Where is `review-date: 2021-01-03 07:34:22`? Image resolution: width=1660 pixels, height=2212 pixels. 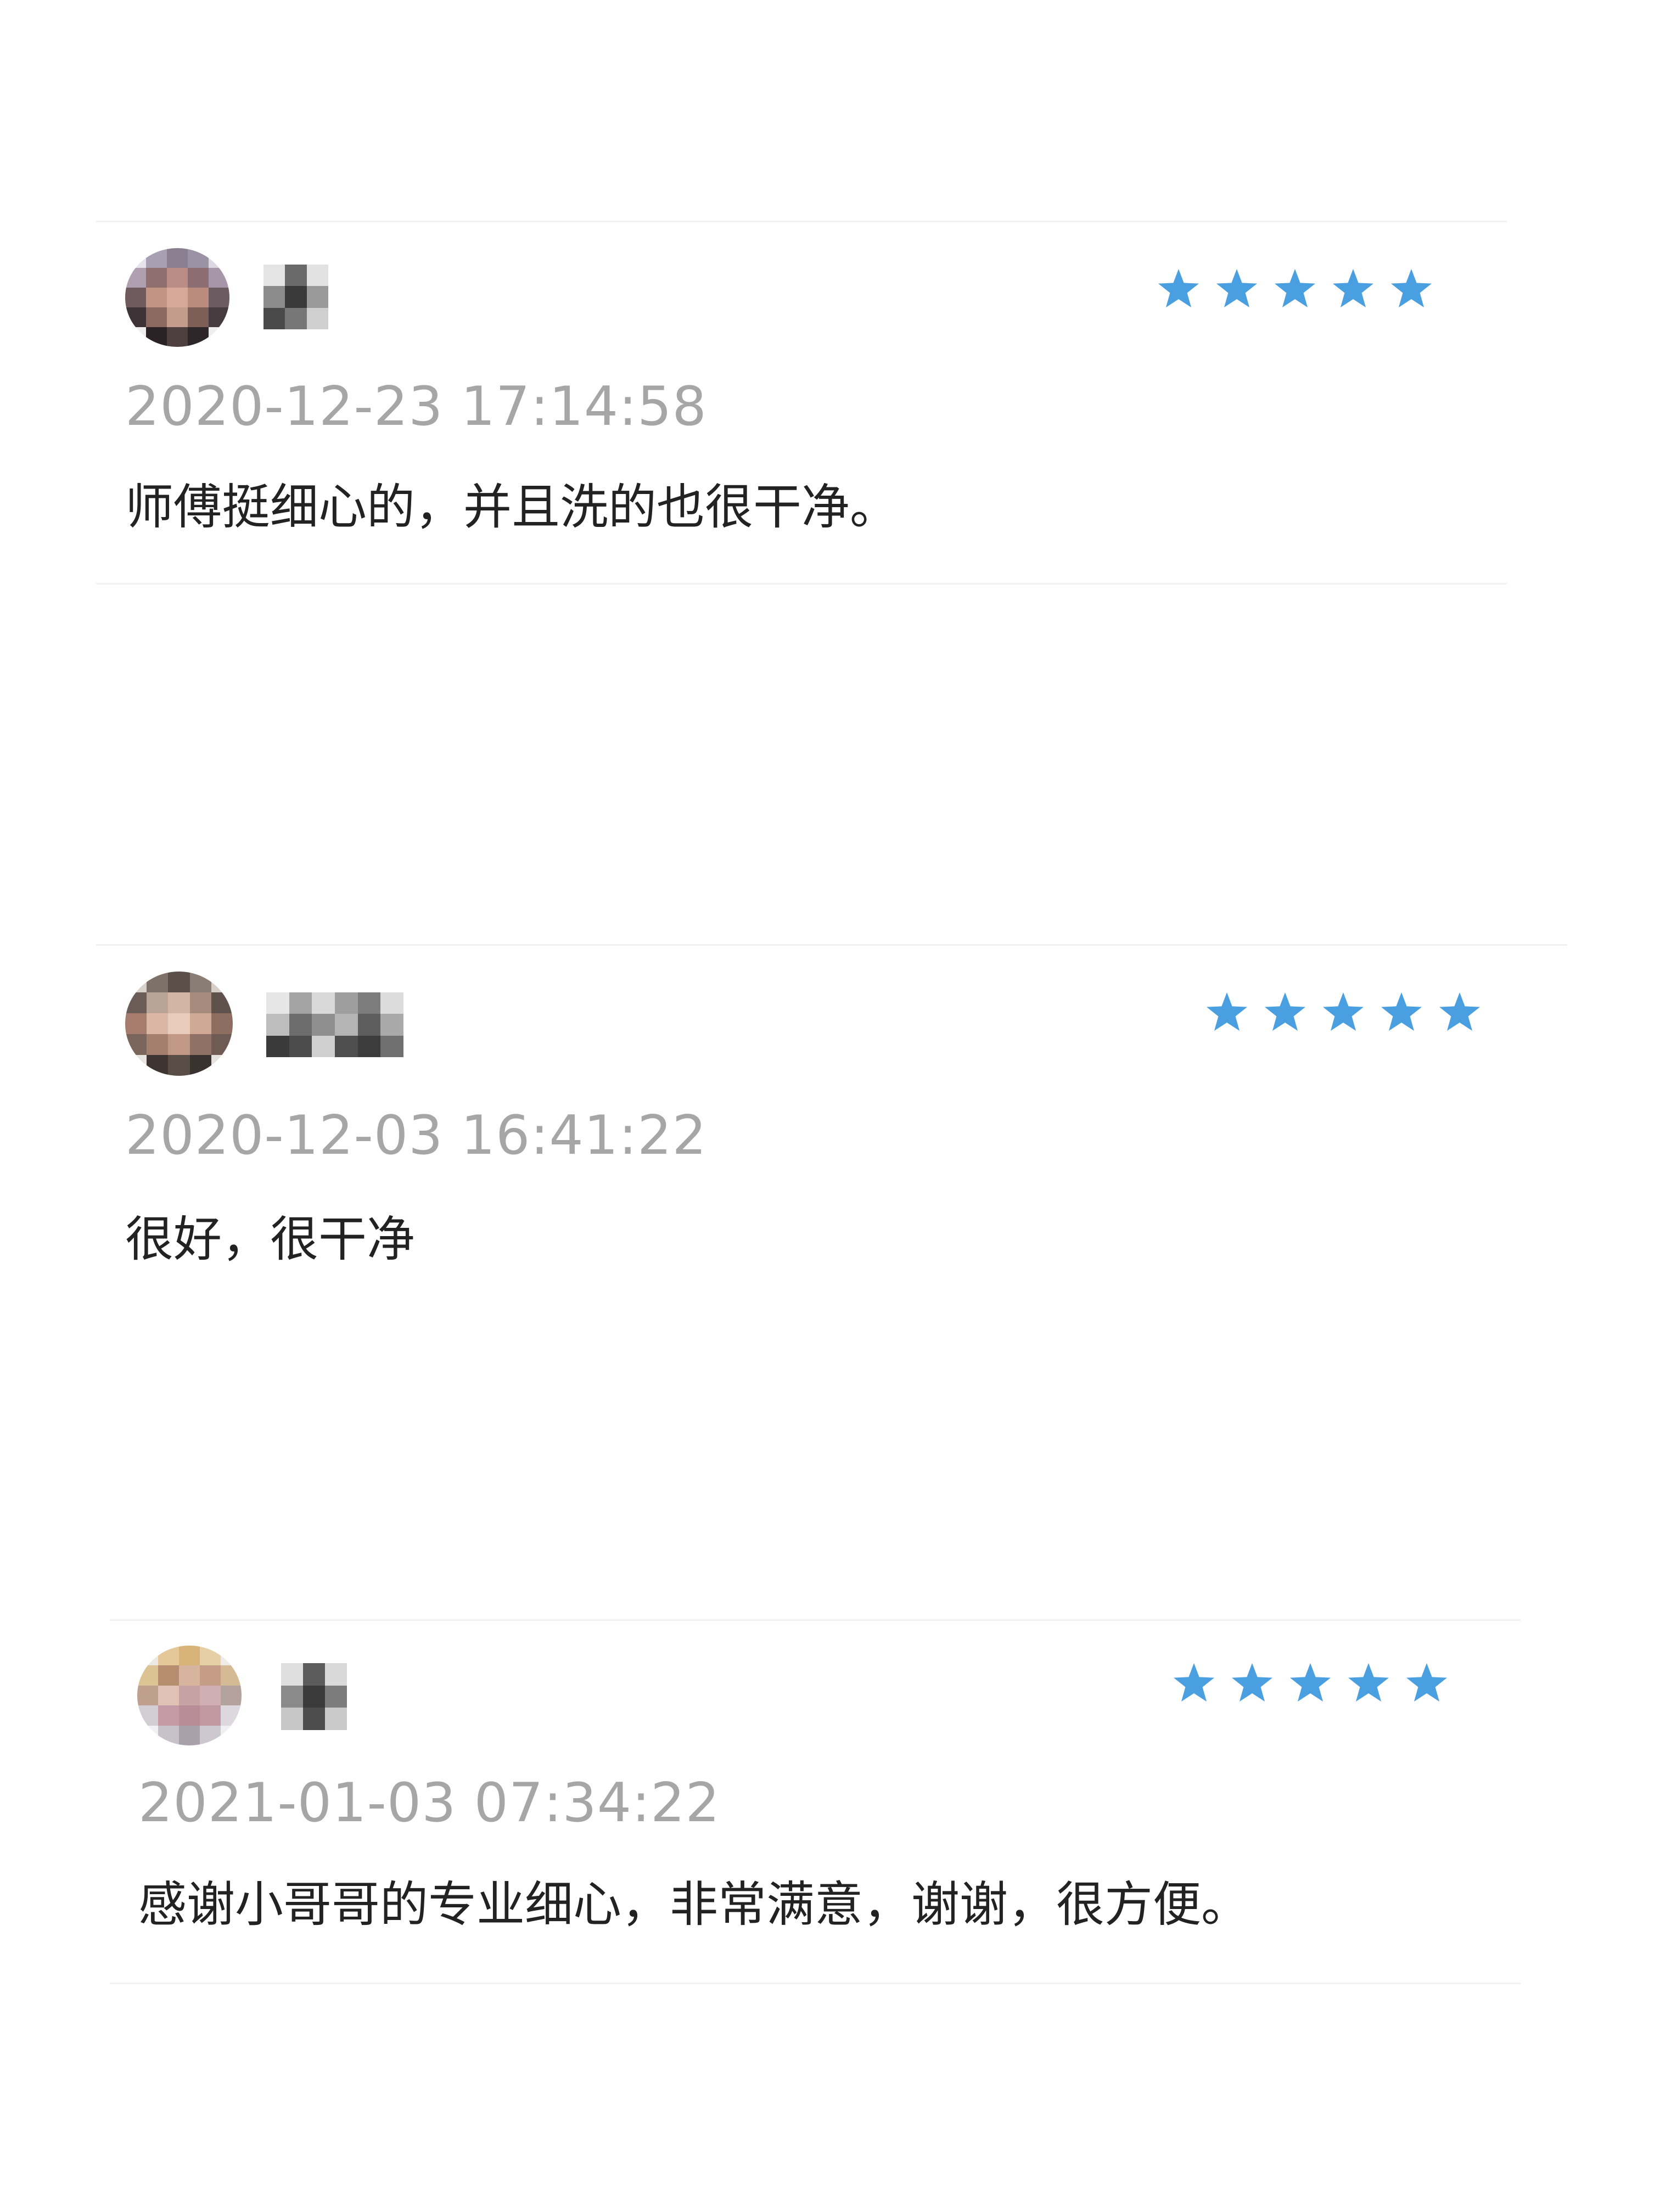 review-date: 2021-01-03 07:34:22 is located at coordinates (429, 1803).